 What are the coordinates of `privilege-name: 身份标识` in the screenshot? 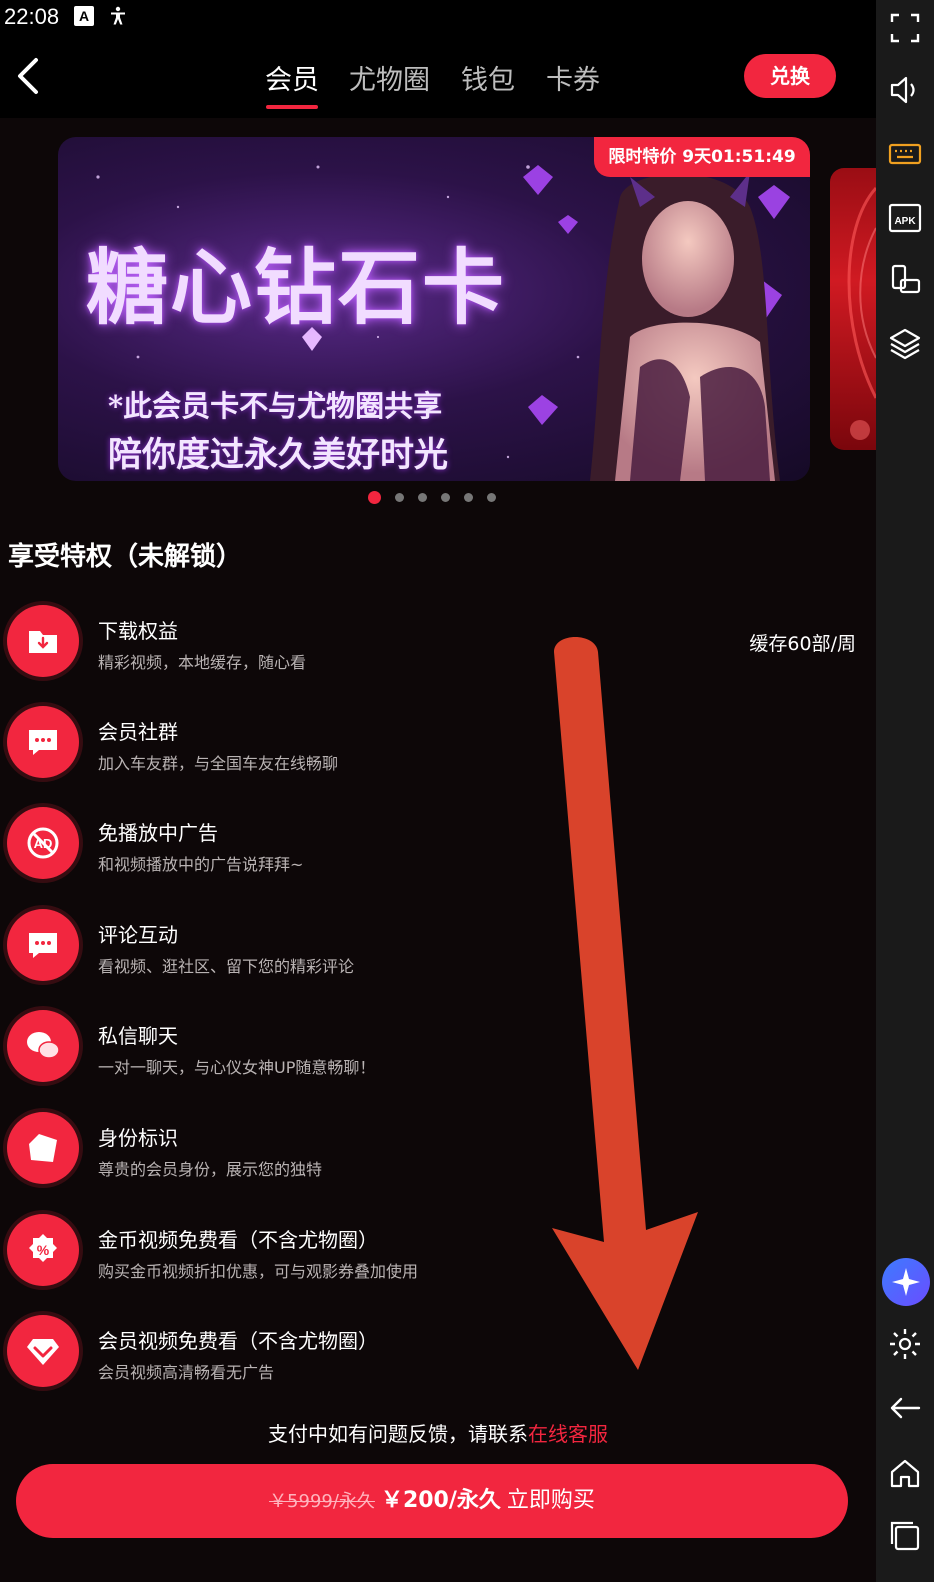 It's located at (138, 1138).